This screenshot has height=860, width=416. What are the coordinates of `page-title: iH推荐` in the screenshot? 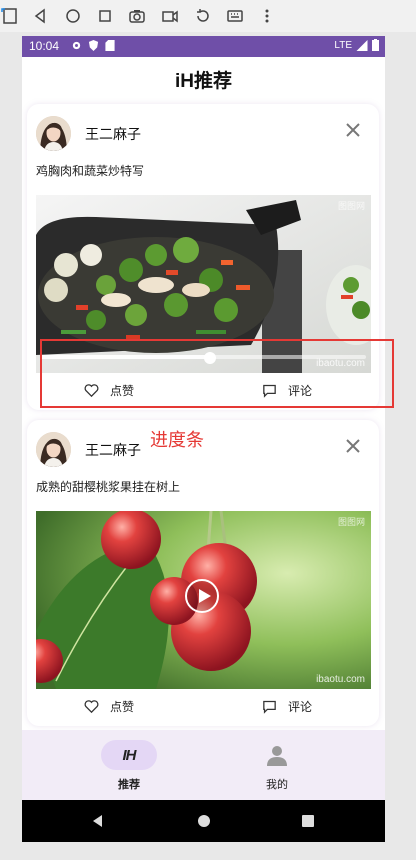 It's located at (203, 81).